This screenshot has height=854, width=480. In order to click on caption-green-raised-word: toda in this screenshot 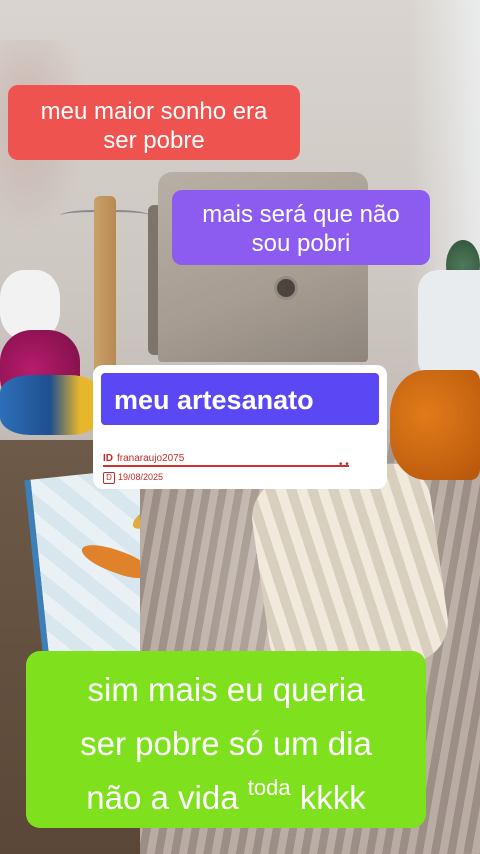, I will do `click(269, 787)`.